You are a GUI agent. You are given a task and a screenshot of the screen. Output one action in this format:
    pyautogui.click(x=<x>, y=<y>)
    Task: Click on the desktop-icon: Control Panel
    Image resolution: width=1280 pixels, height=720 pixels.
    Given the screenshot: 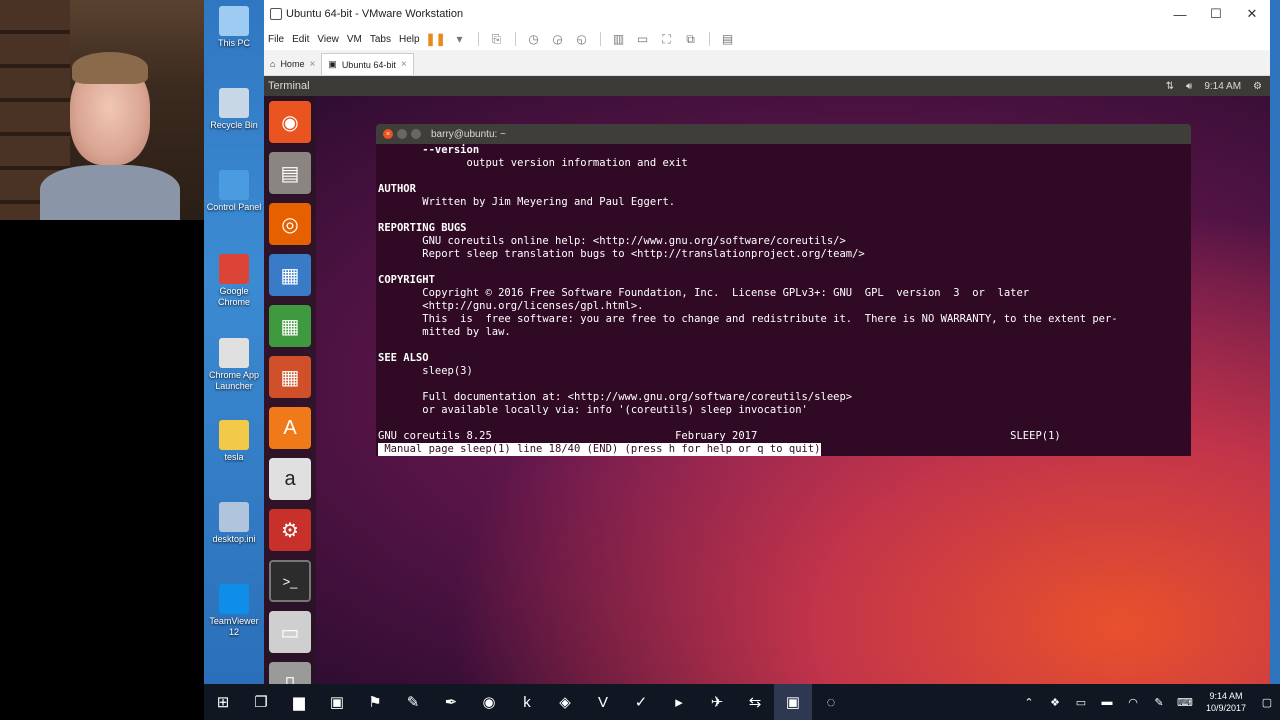 What is the action you would take?
    pyautogui.click(x=234, y=191)
    